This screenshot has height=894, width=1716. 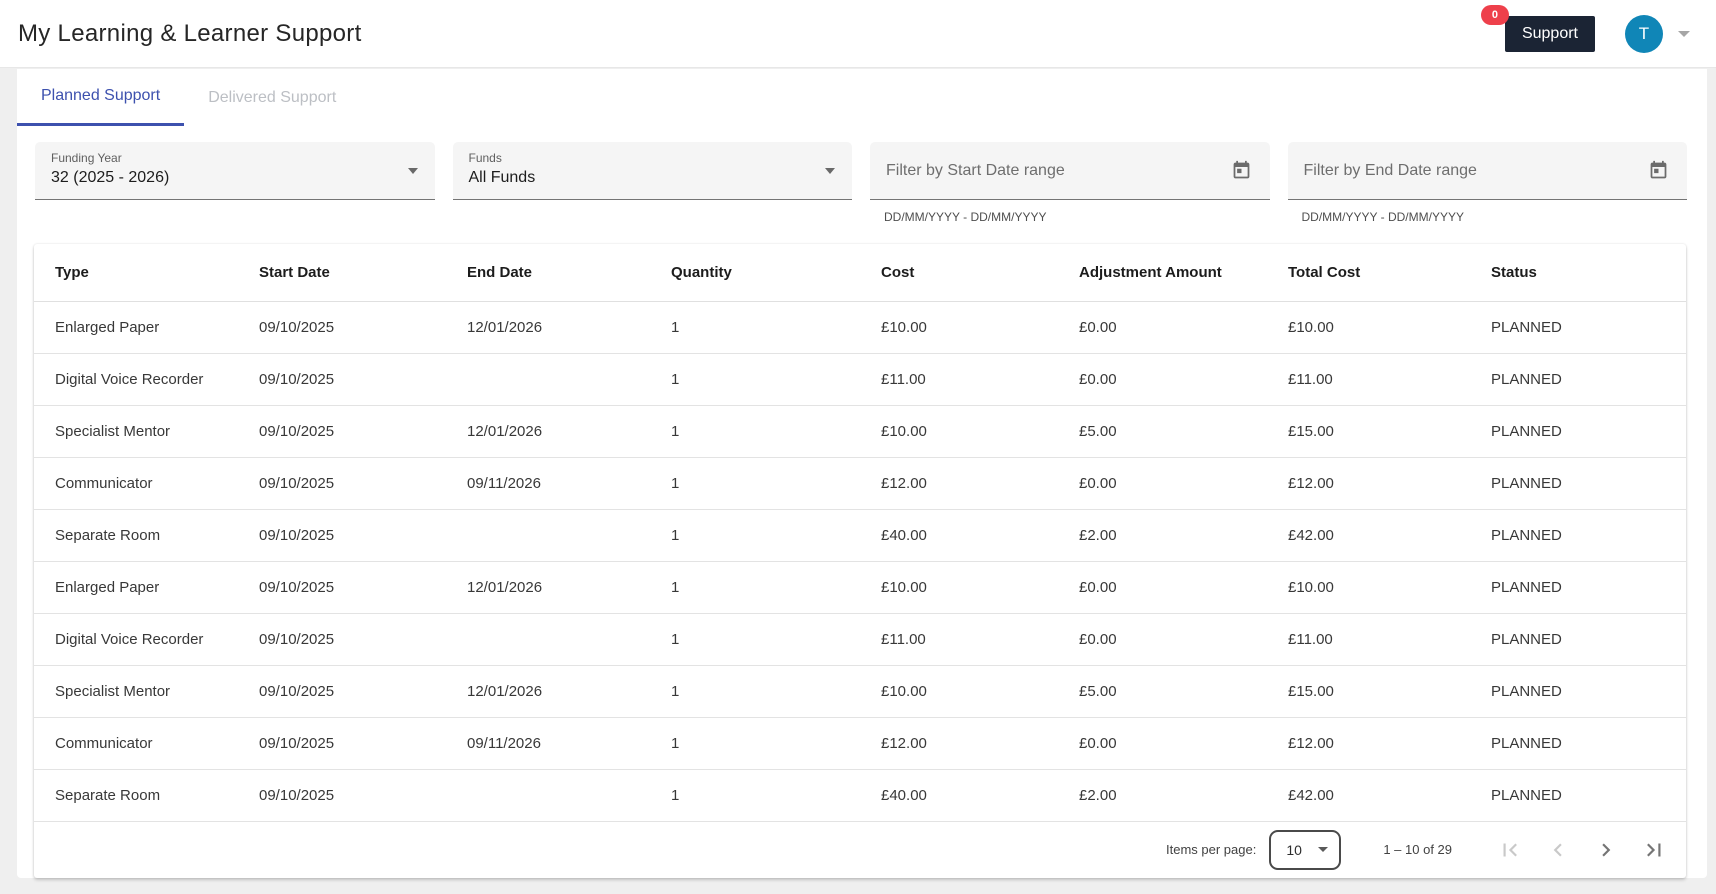 I want to click on column-header-type: Type, so click(x=136, y=273).